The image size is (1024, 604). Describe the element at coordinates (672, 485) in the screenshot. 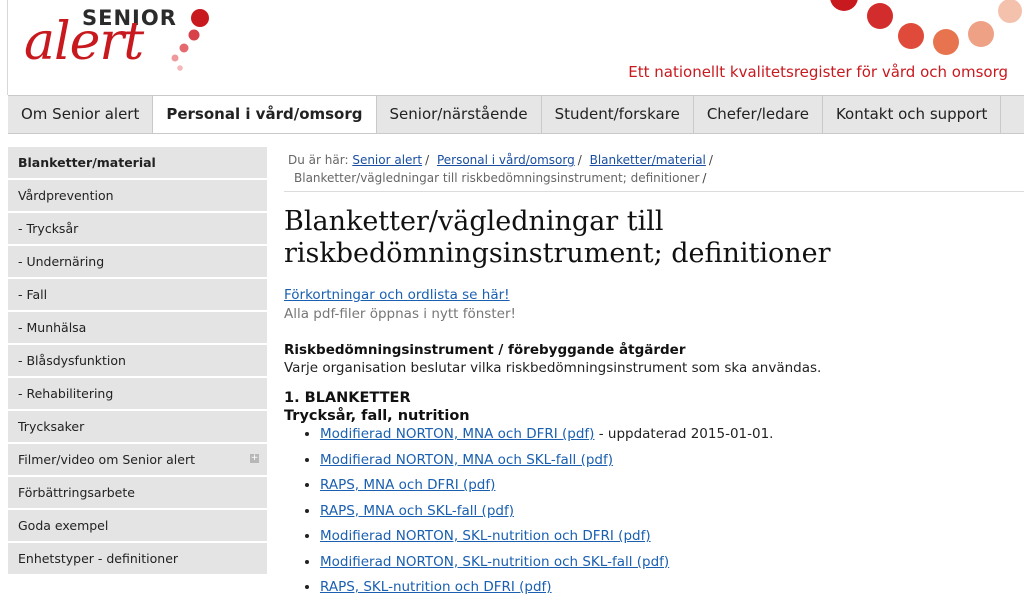

I see `list-item: RAPS, MNA och DFRI (pdf)` at that location.